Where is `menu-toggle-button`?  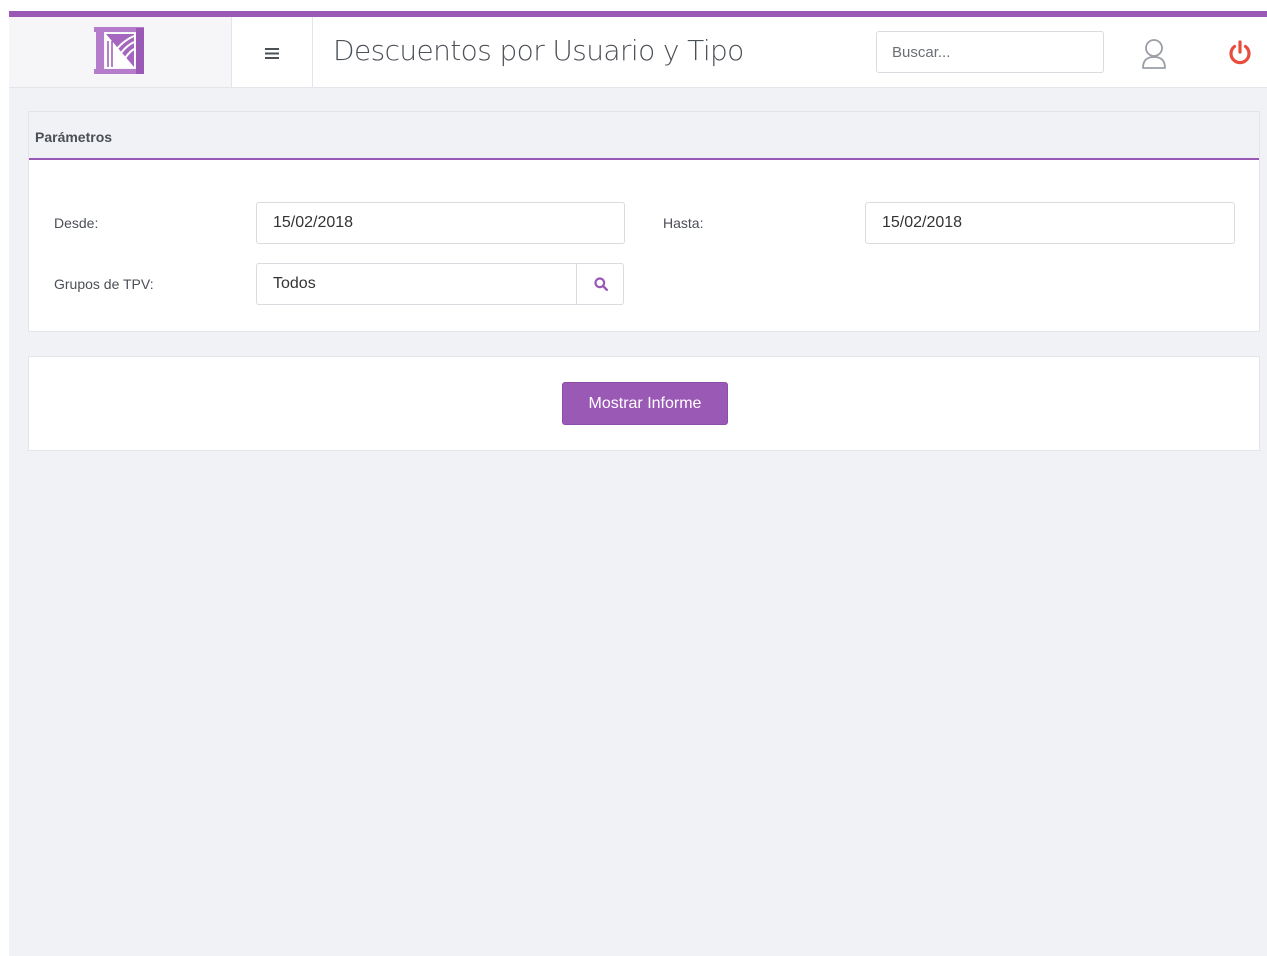 menu-toggle-button is located at coordinates (272, 52).